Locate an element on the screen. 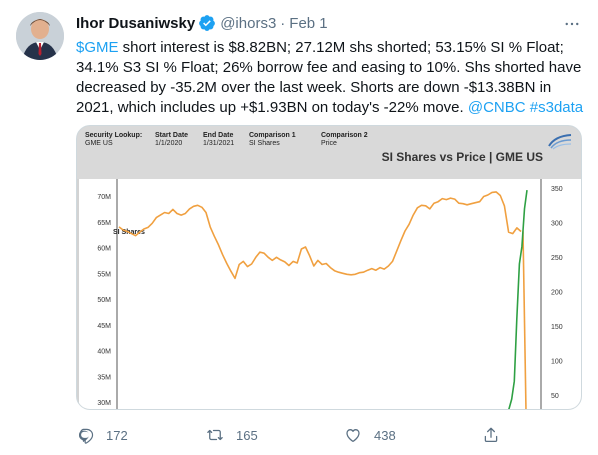 Image resolution: width=598 pixels, height=455 pixels. y-left-tick-label: 35M is located at coordinates (104, 377).